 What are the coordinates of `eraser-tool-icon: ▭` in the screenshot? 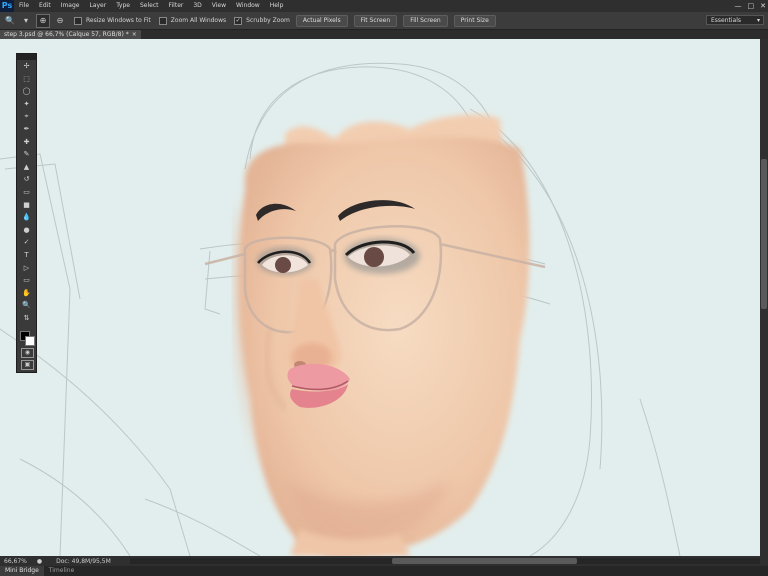 It's located at (26, 192).